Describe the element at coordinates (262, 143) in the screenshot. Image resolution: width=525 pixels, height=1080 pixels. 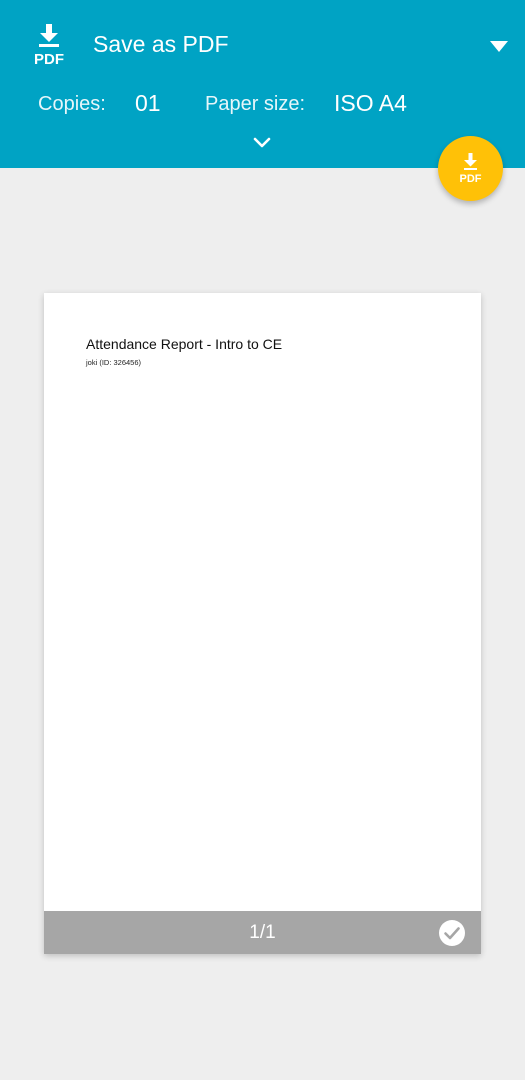
I see `chevron-down-icon` at that location.